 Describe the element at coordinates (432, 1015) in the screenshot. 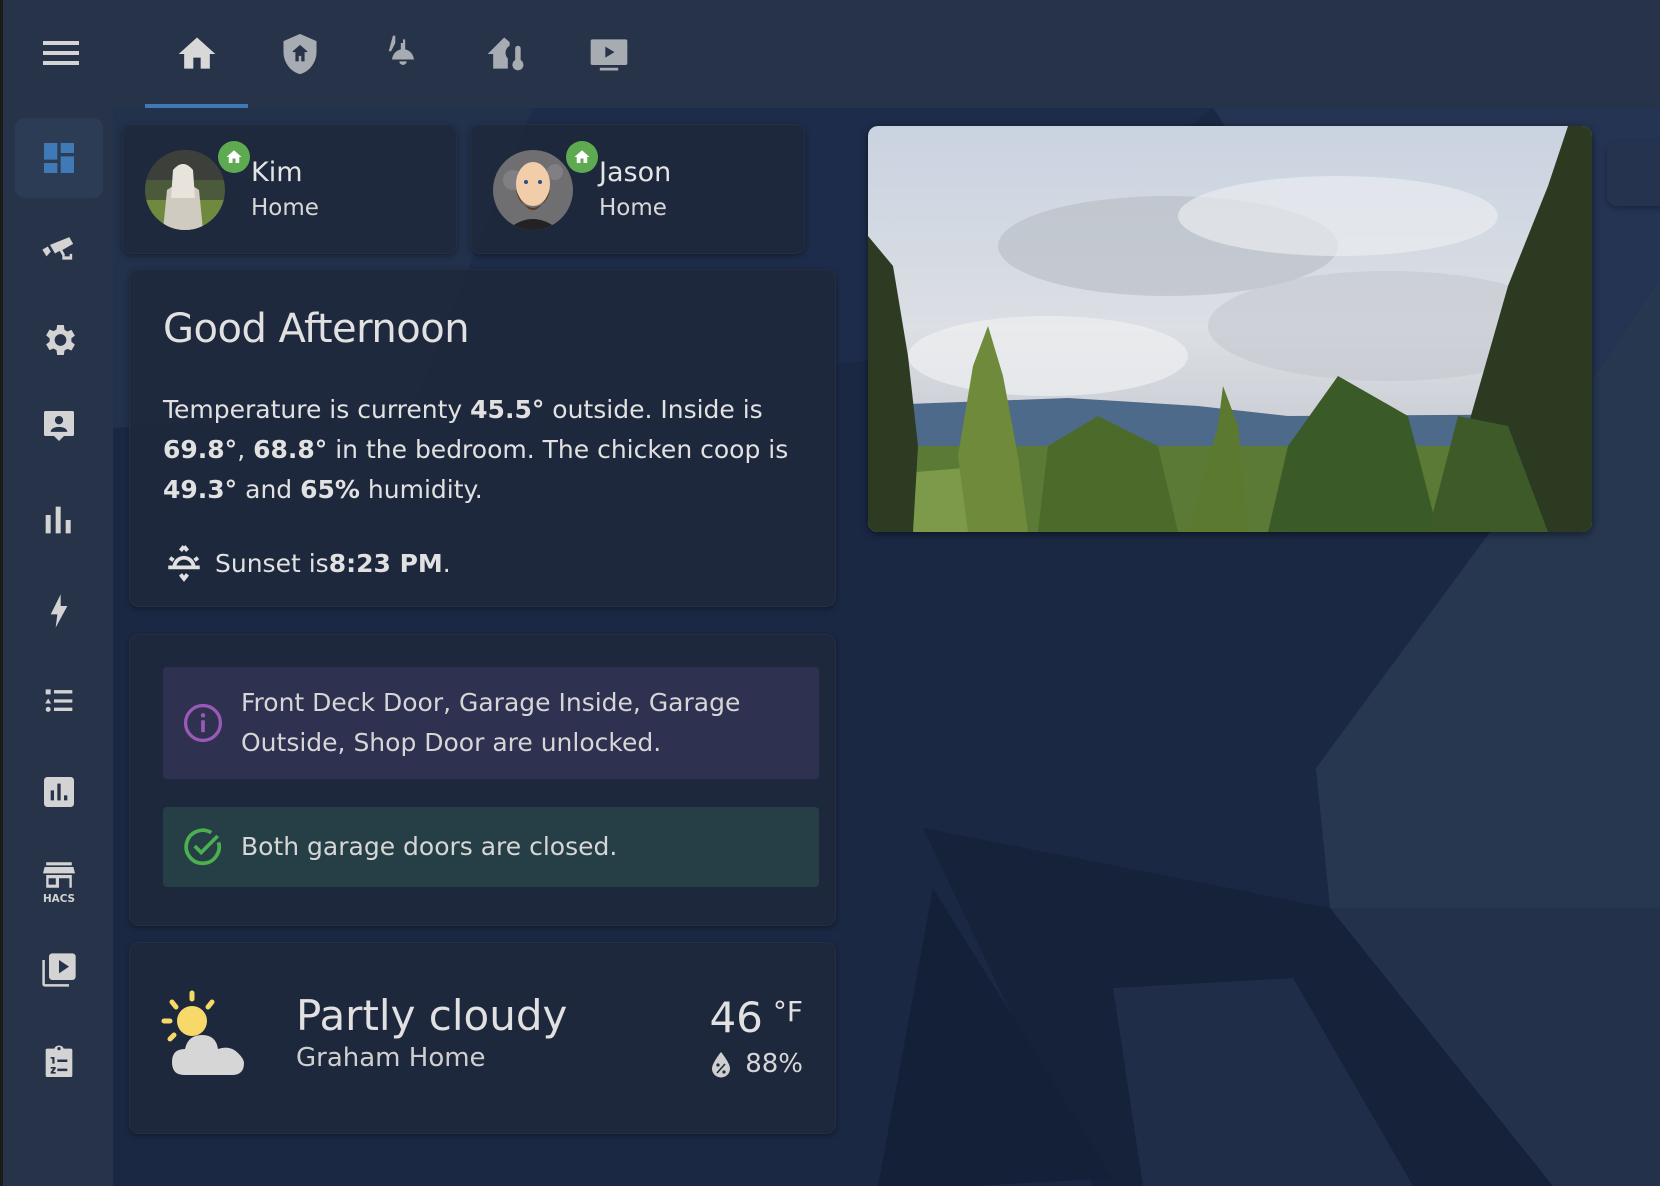

I see `weather-condition: Partly cloudy` at that location.